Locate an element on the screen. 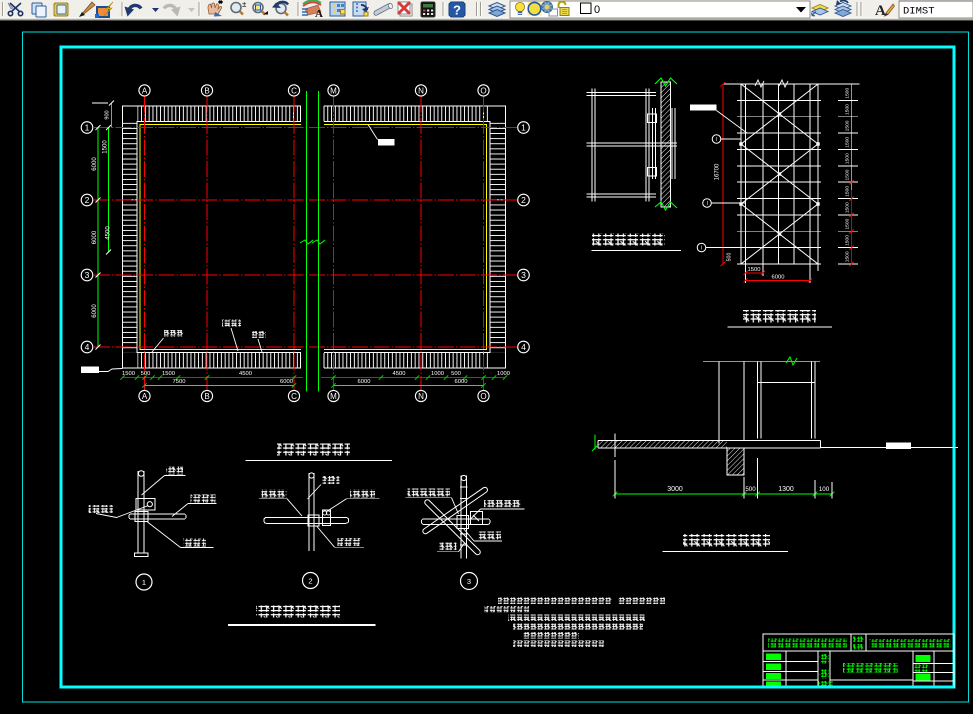  svg-text: 3000 is located at coordinates (675, 489).